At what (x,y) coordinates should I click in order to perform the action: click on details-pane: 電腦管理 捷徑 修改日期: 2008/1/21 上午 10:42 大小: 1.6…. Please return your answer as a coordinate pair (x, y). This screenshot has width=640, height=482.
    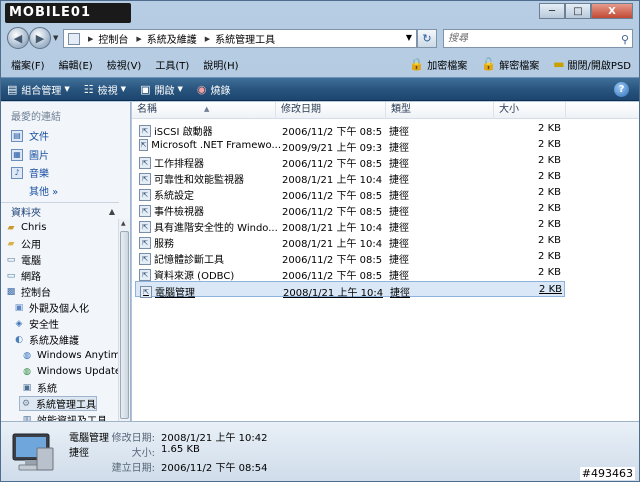
    Looking at the image, I should click on (320, 451).